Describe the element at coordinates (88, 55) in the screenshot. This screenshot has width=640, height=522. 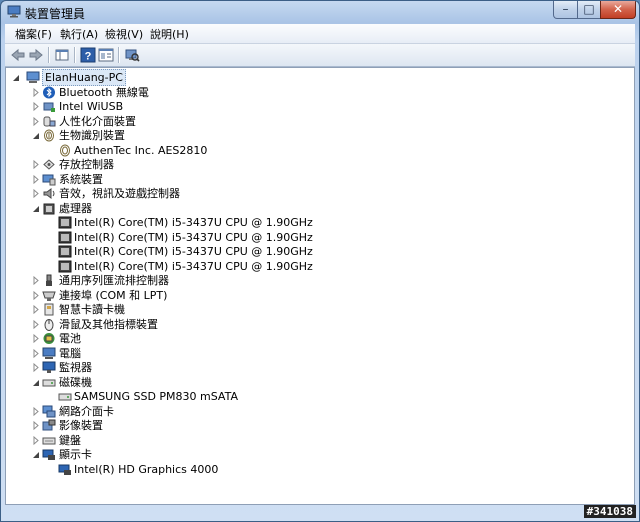
I see `help-icon: ?` at that location.